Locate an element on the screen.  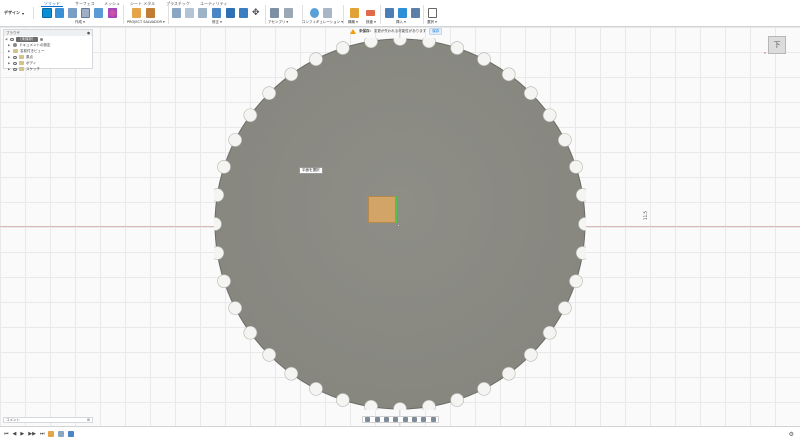
save-button: 保存 is located at coordinates (436, 31).